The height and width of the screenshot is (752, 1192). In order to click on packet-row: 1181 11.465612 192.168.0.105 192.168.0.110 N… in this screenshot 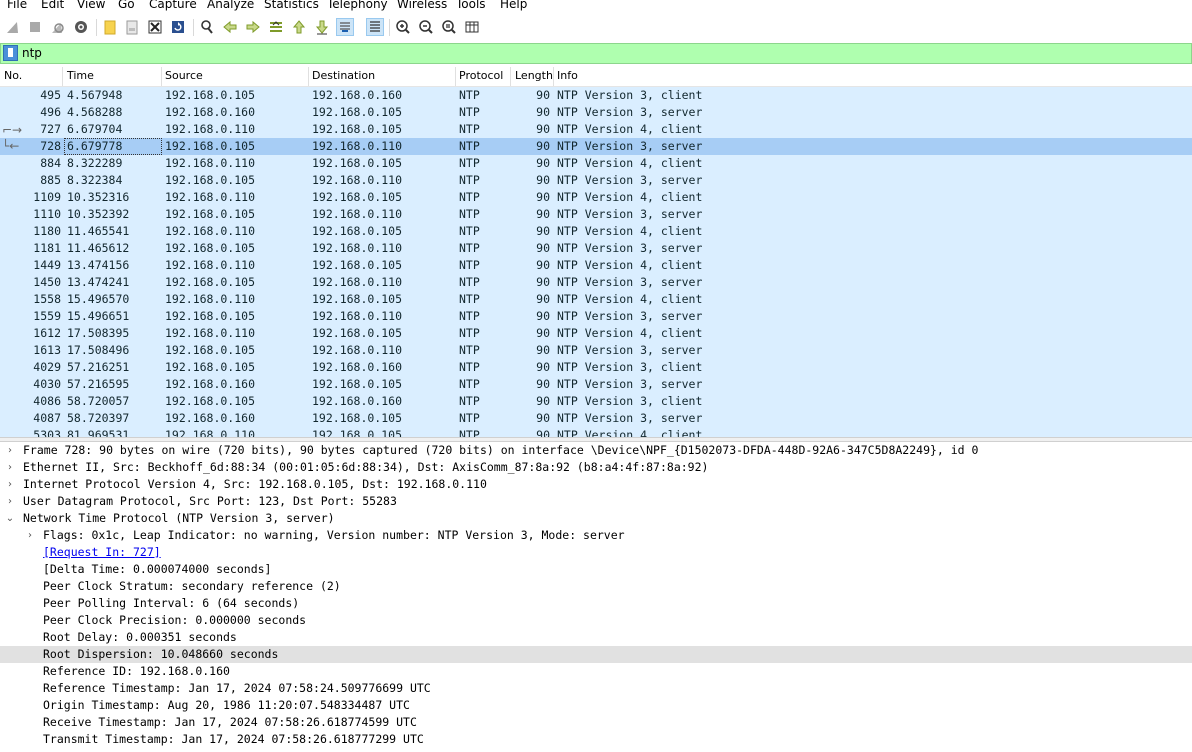, I will do `click(596, 248)`.